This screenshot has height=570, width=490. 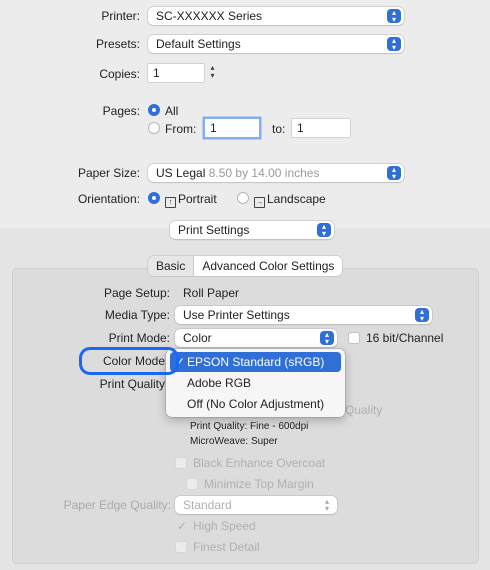 I want to click on pages-label: Pages:, so click(x=121, y=111).